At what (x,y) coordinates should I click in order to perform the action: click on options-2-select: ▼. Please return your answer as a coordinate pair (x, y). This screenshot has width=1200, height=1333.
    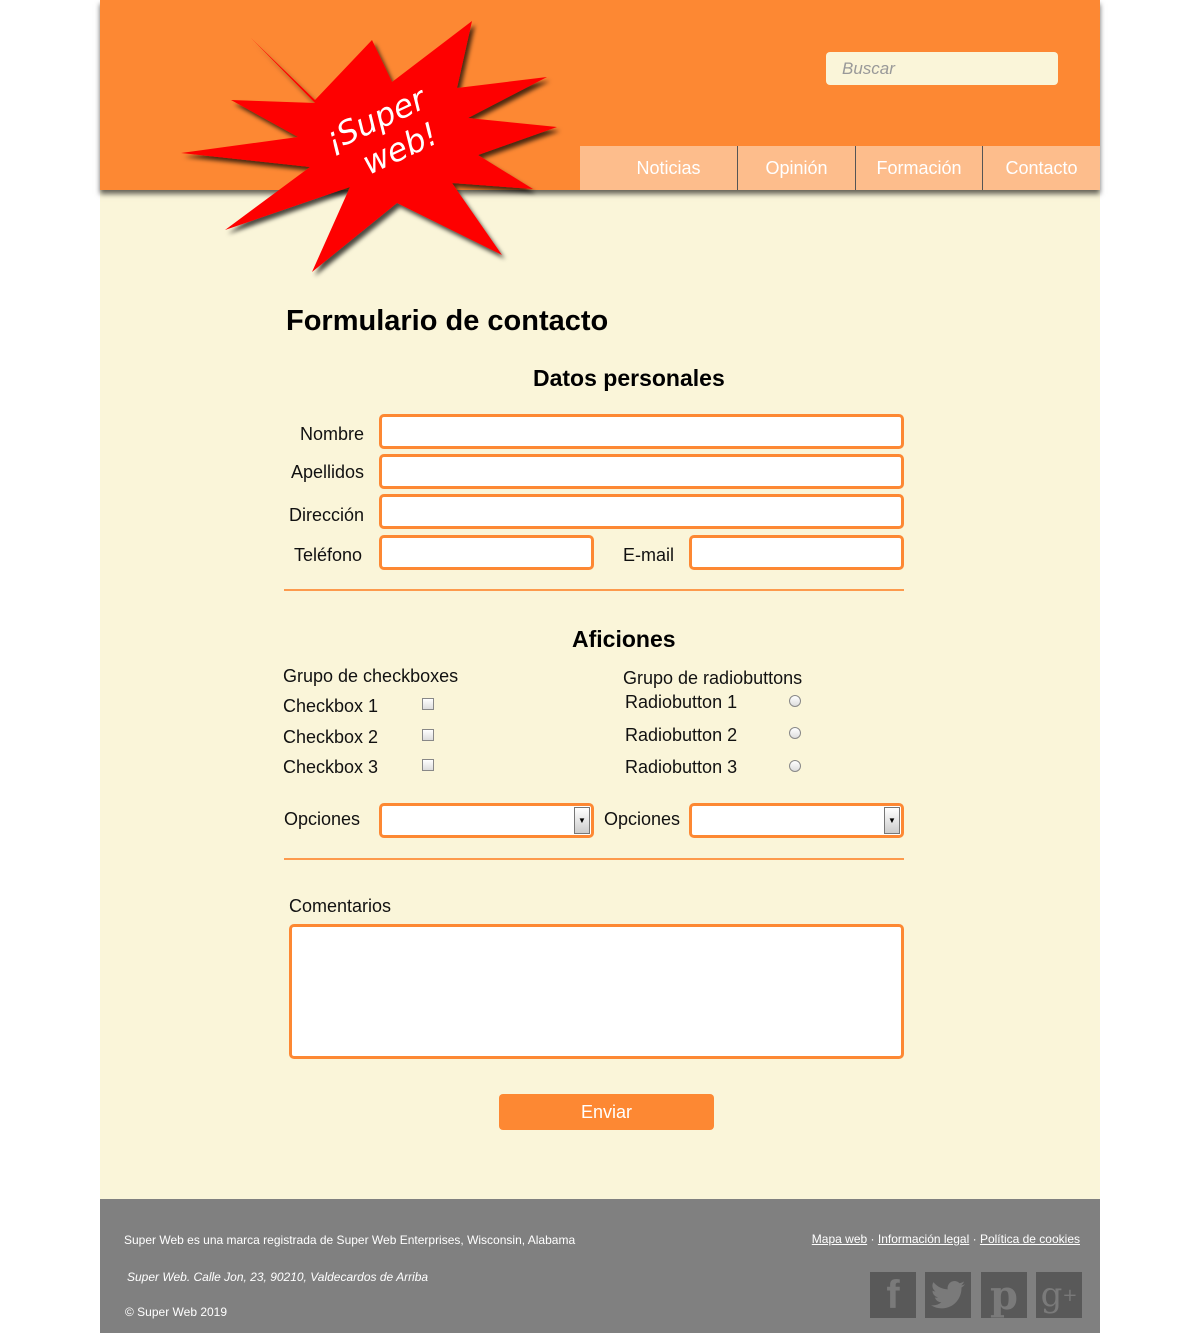
    Looking at the image, I should click on (796, 820).